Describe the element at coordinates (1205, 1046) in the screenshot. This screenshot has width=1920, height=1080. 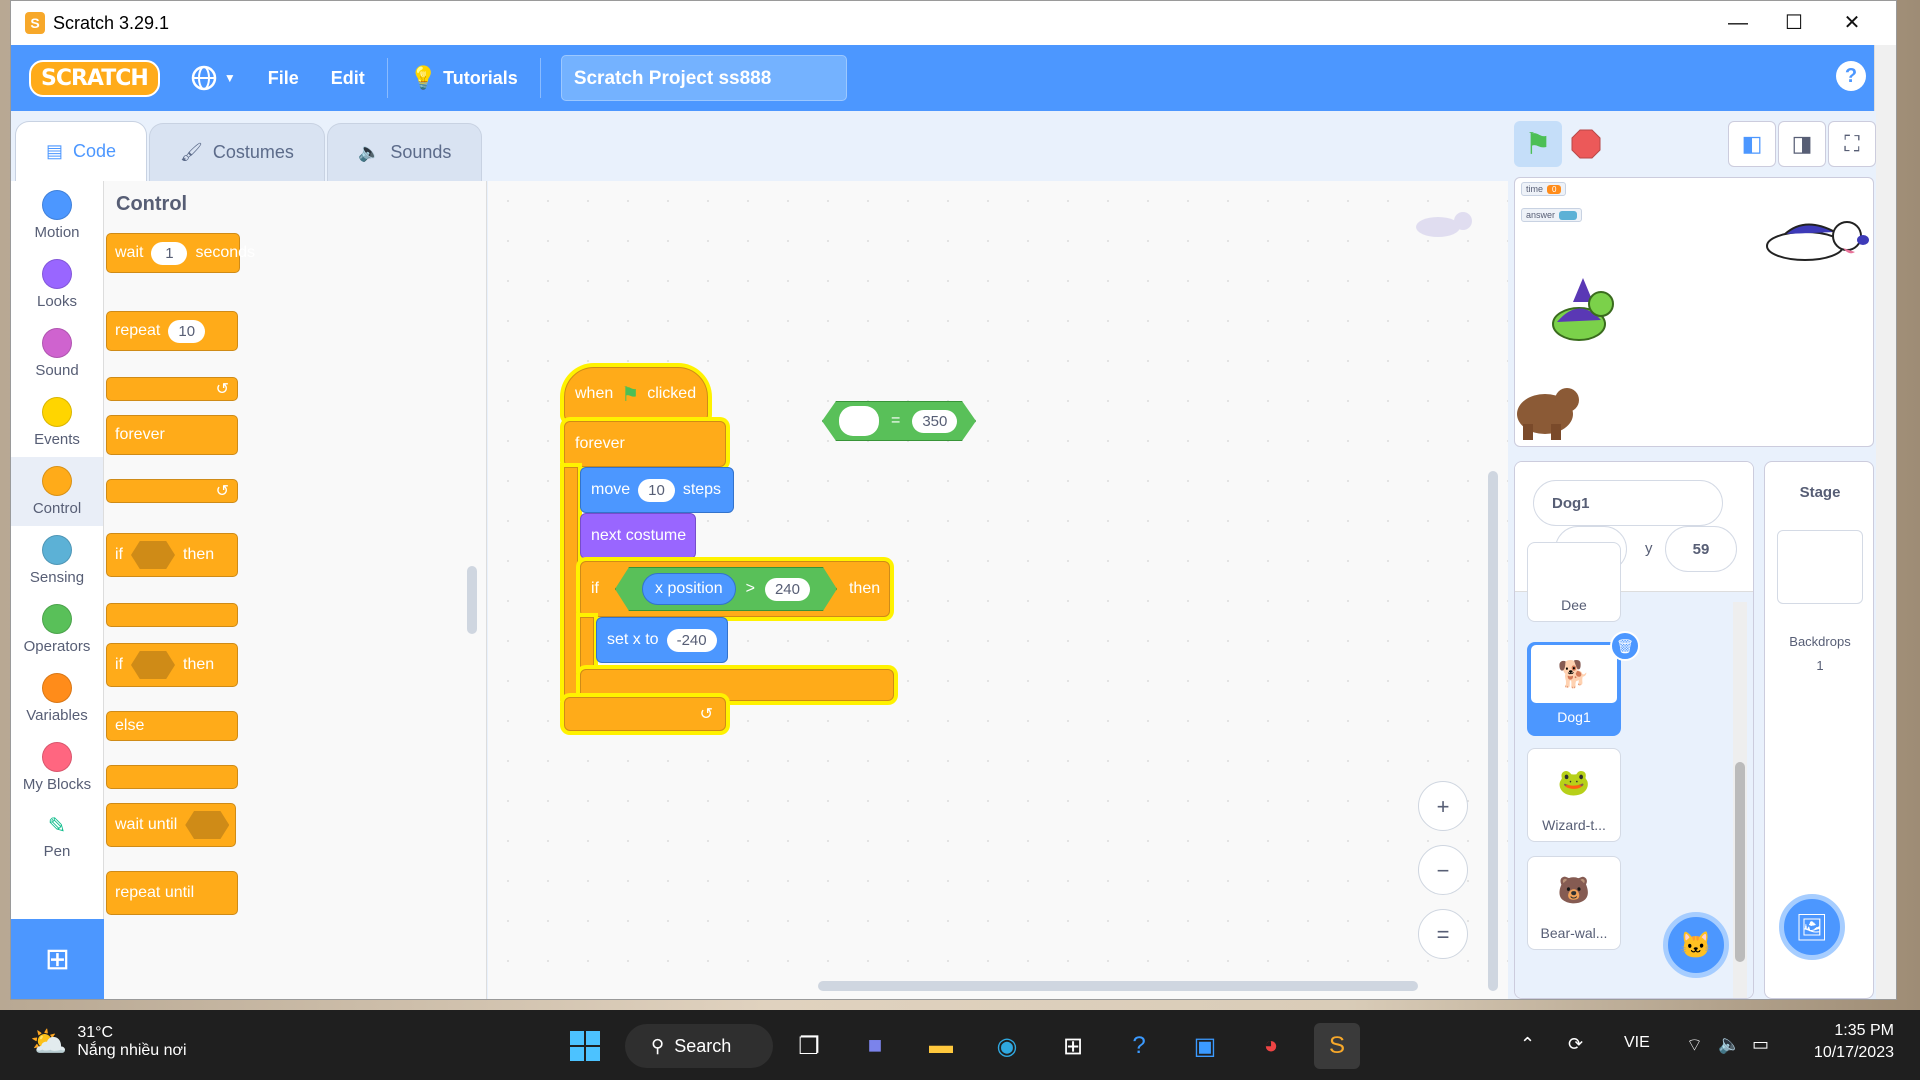
I see `myhp-button: ▣` at that location.